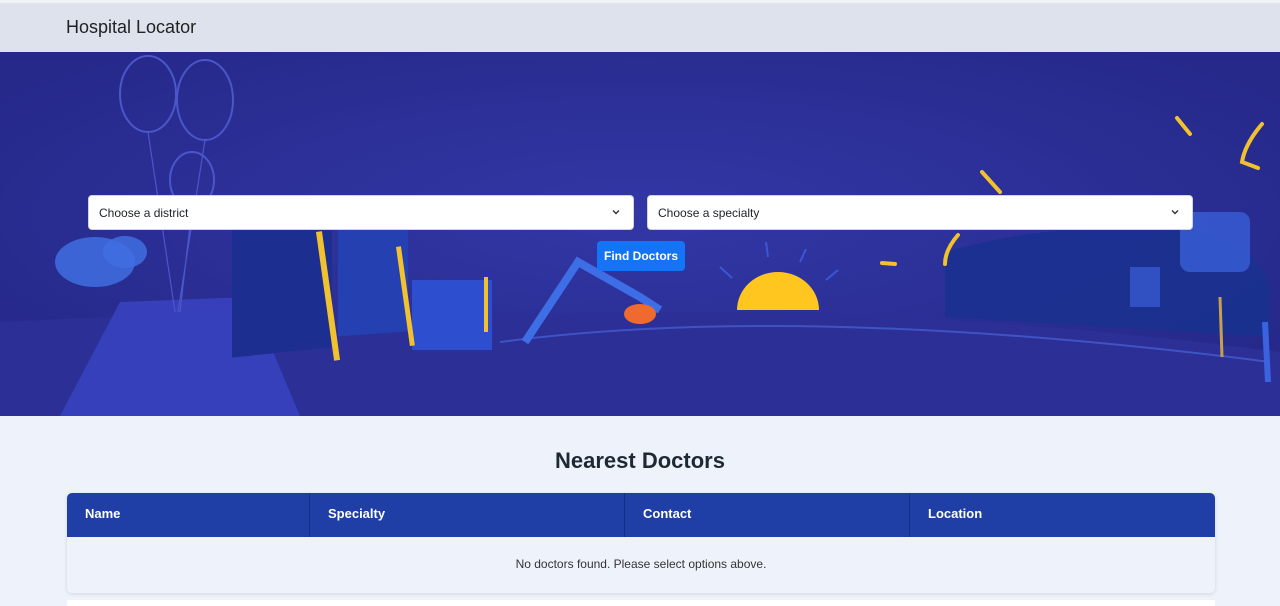  Describe the element at coordinates (467, 515) in the screenshot. I see `column-header-specialty: Specialty` at that location.